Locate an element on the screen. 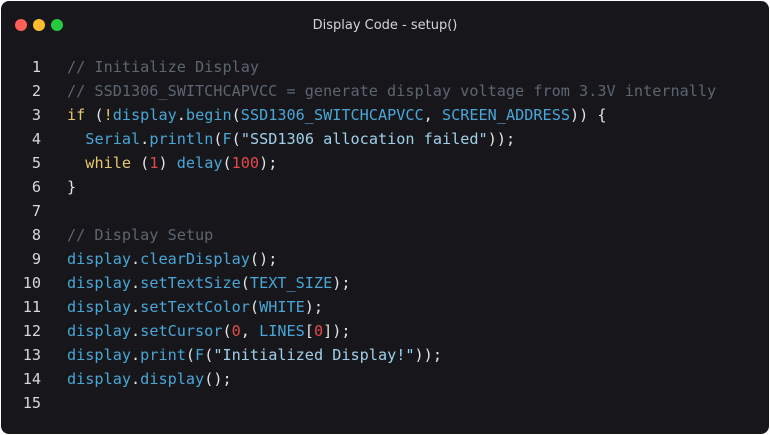 Image resolution: width=770 pixels, height=435 pixels. code-token-punctuation: [ is located at coordinates (309, 331).